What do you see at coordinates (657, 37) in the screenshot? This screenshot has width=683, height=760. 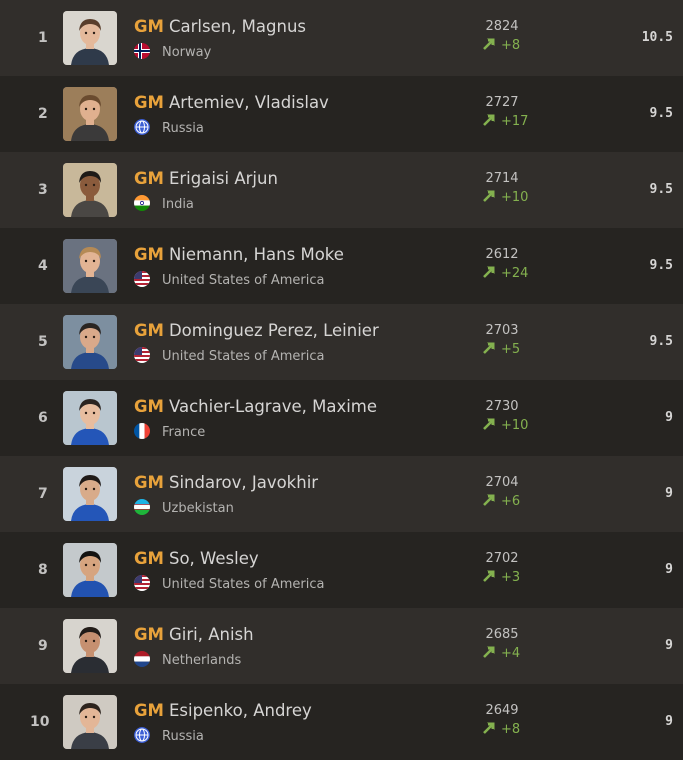 I see `score: 10.5` at bounding box center [657, 37].